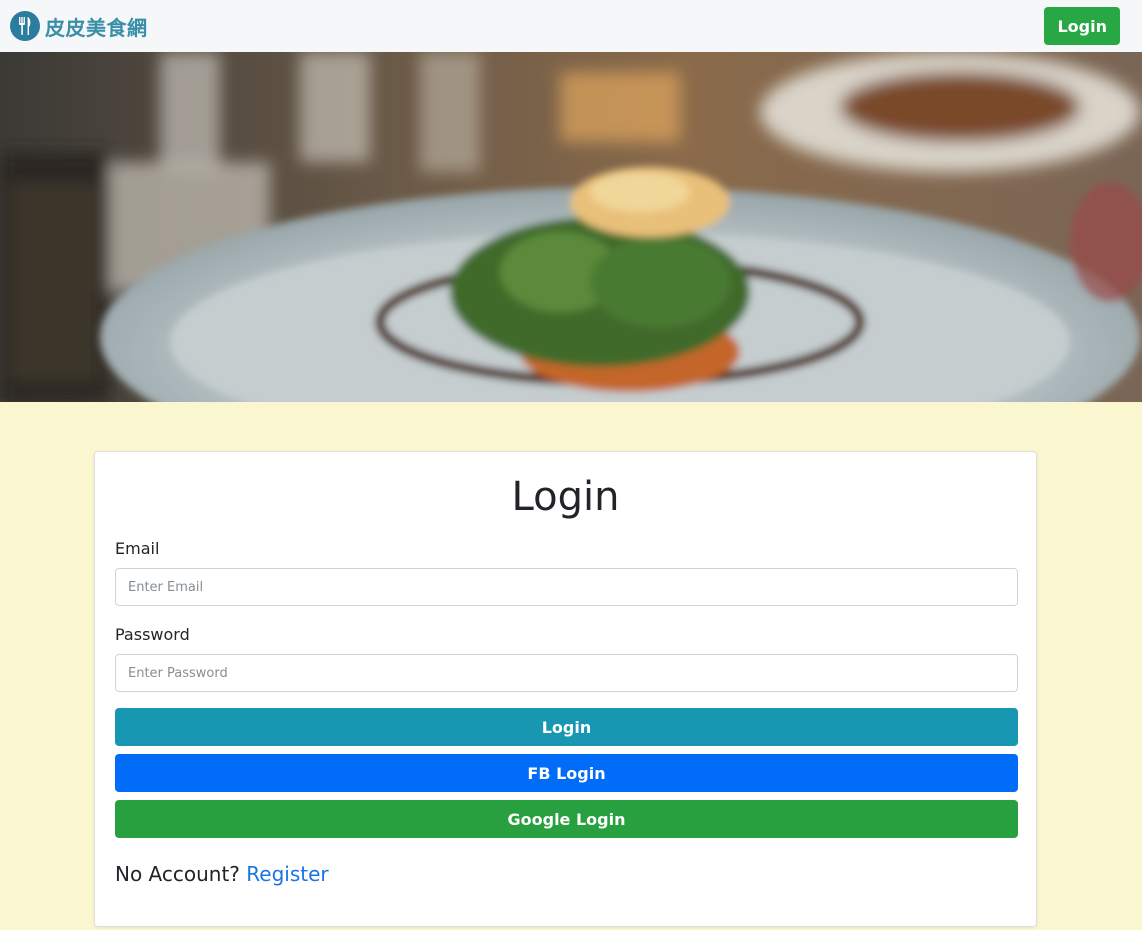  What do you see at coordinates (152, 634) in the screenshot?
I see `password-label: Password` at bounding box center [152, 634].